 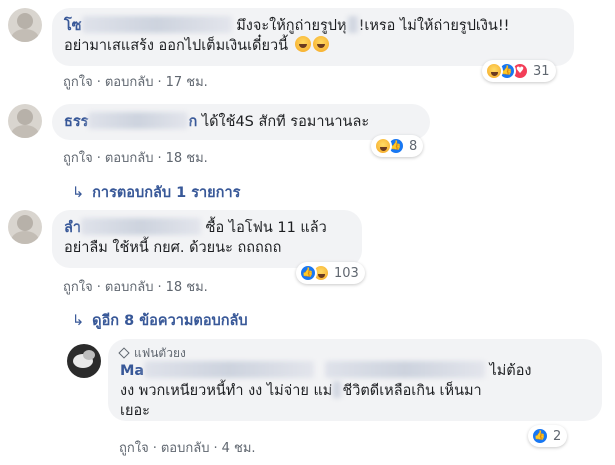 What do you see at coordinates (226, 391) in the screenshot?
I see `reply-text: งง พวกเหนียวหนี้ทำ งง ไม่จ่าย แม่` at bounding box center [226, 391].